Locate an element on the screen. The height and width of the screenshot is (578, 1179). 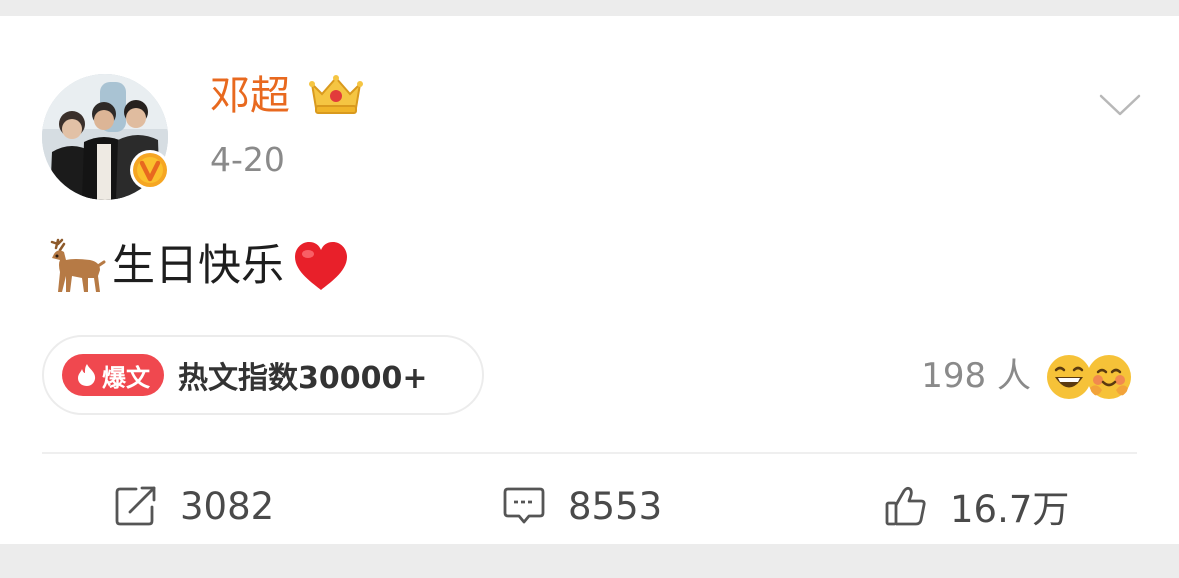
hot-index-label: 热文指数30000+ is located at coordinates (303, 378).